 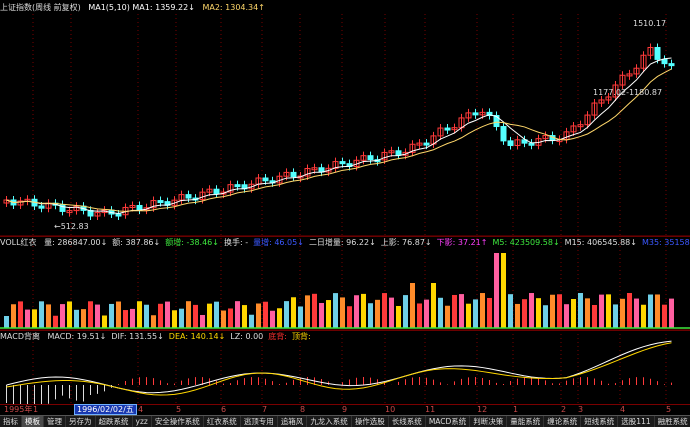 What do you see at coordinates (40, 7) in the screenshot?
I see `instrument-title: 上证指数(周线 前复权)` at bounding box center [40, 7].